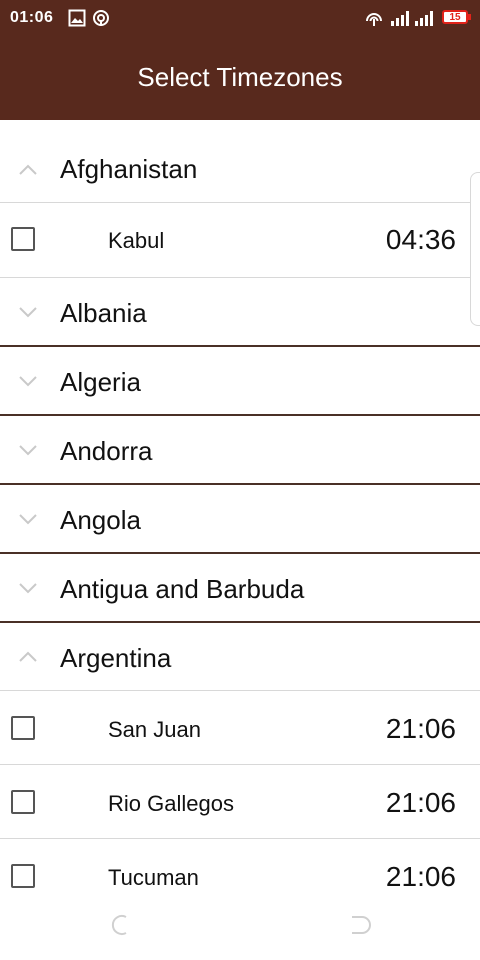 The width and height of the screenshot is (480, 960). What do you see at coordinates (240, 518) in the screenshot?
I see `country-row-angola: Angola` at bounding box center [240, 518].